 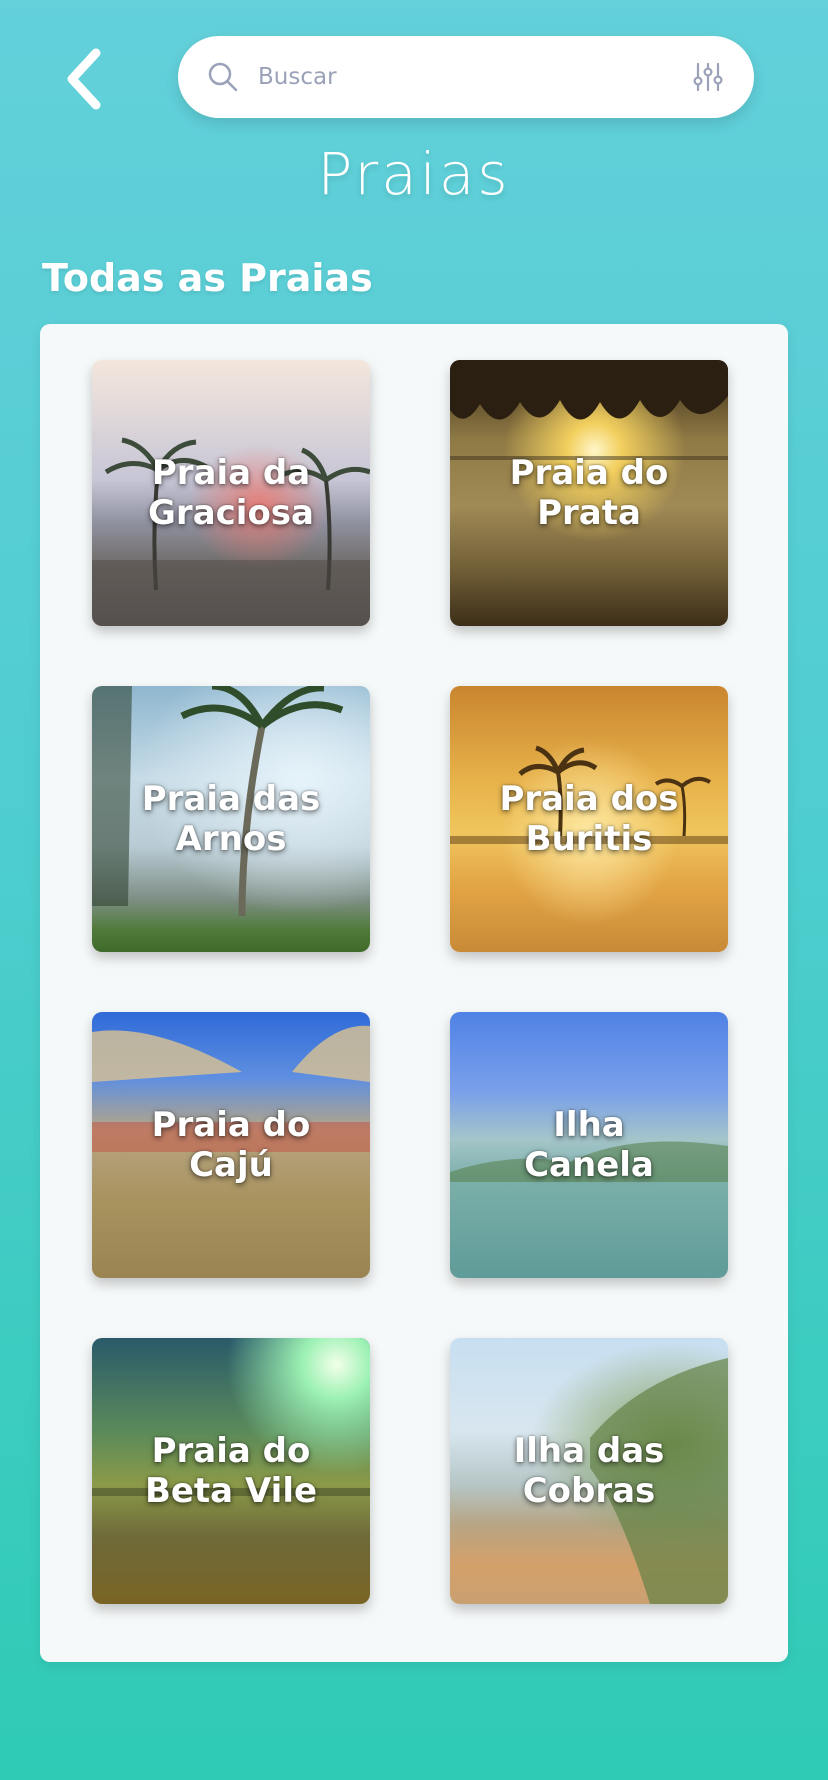 I want to click on search-input, so click(x=473, y=77).